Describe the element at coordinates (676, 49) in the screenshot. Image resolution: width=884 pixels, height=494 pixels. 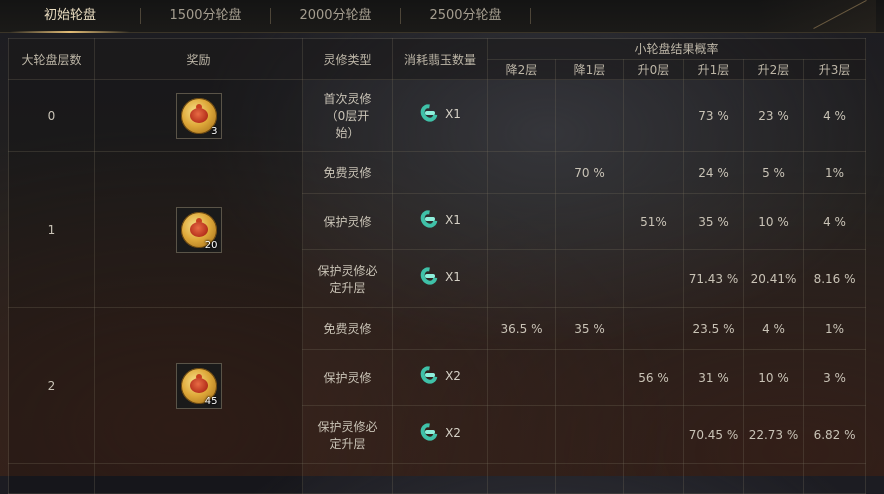
I see `header-prob-group: 小轮盘结果概率` at that location.